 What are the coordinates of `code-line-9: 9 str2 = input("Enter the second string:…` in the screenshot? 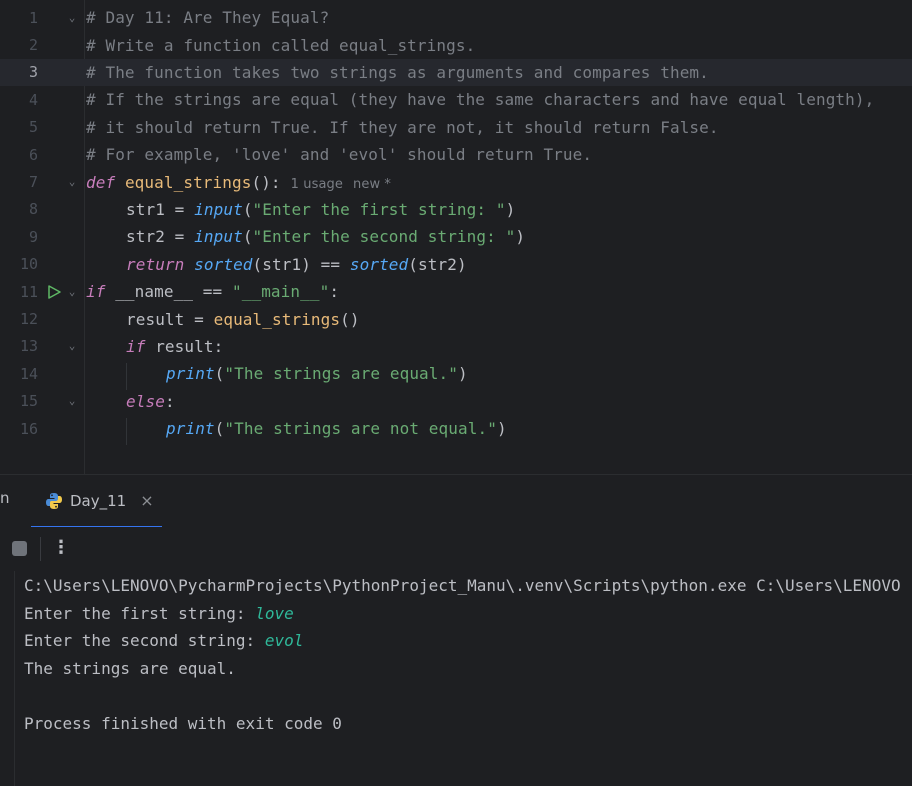 It's located at (456, 236).